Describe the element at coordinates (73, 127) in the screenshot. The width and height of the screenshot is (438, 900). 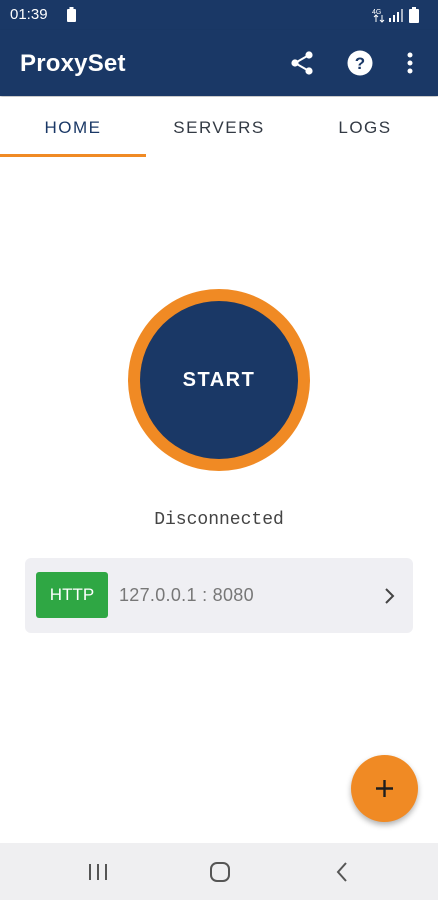
I see `tab-home: HOME` at that location.